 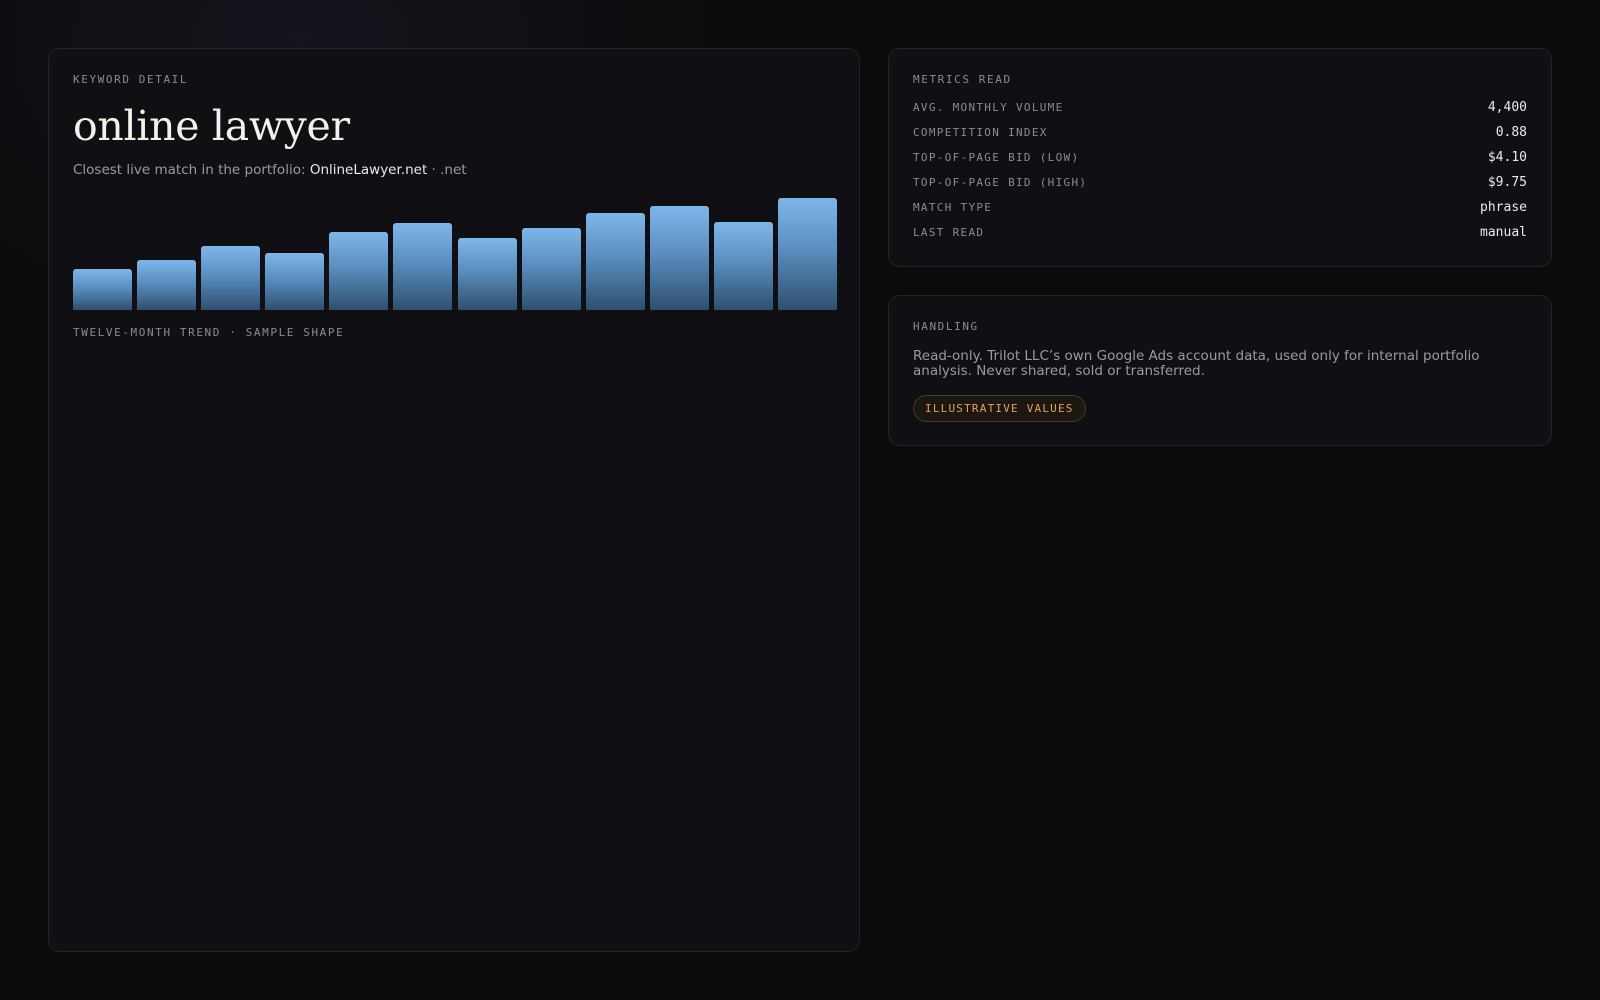 I want to click on metric-value: 4,400, so click(x=1507, y=107).